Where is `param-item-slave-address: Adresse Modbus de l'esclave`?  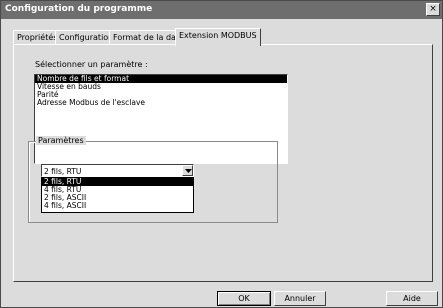 param-item-slave-address: Adresse Modbus de l'esclave is located at coordinates (161, 103).